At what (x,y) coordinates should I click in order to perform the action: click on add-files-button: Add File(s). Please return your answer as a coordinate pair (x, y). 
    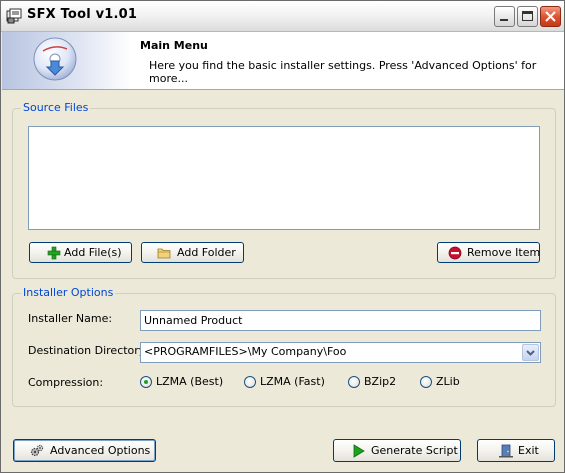
    Looking at the image, I should click on (80, 252).